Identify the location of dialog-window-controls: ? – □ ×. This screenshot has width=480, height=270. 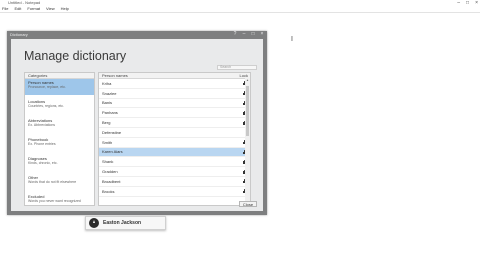
(248, 34).